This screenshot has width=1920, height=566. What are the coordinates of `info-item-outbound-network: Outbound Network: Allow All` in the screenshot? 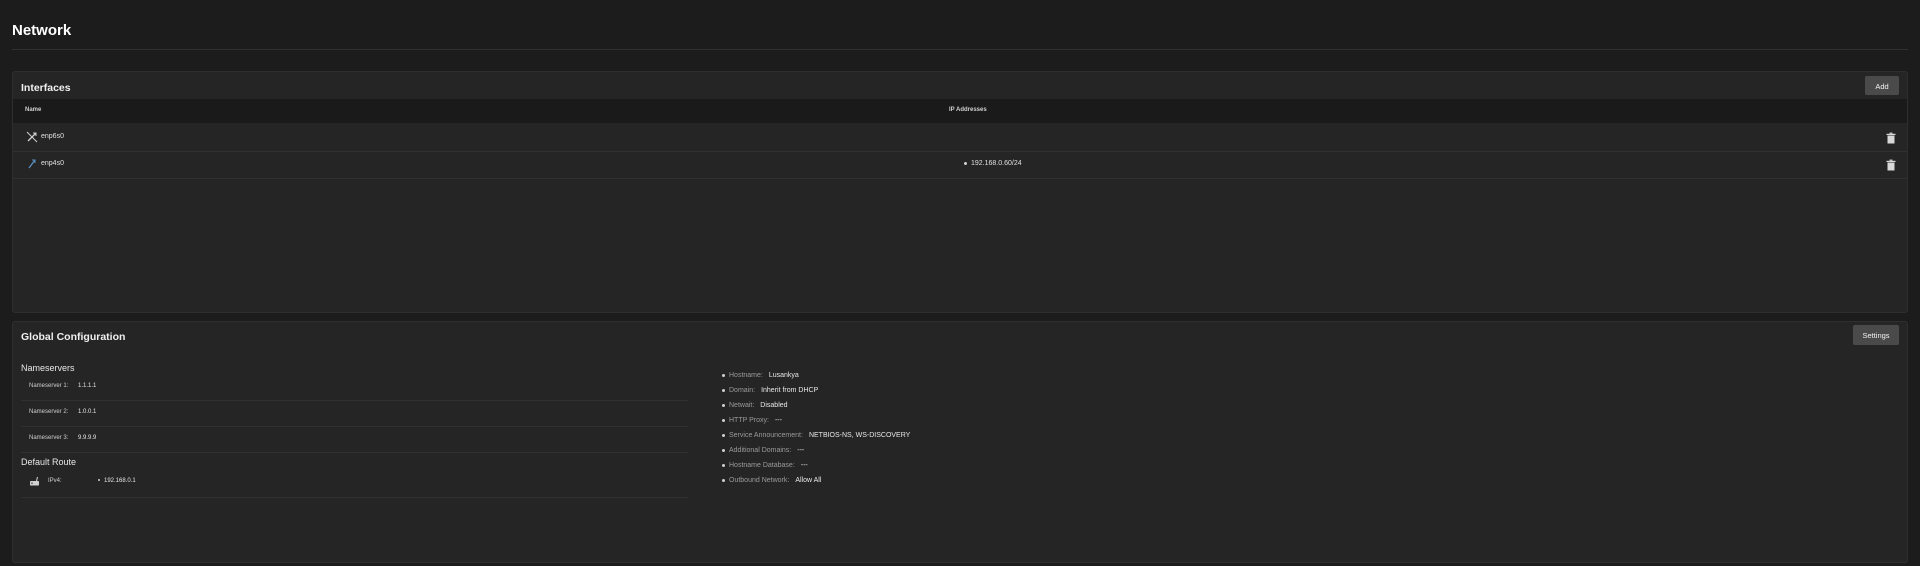 It's located at (771, 480).